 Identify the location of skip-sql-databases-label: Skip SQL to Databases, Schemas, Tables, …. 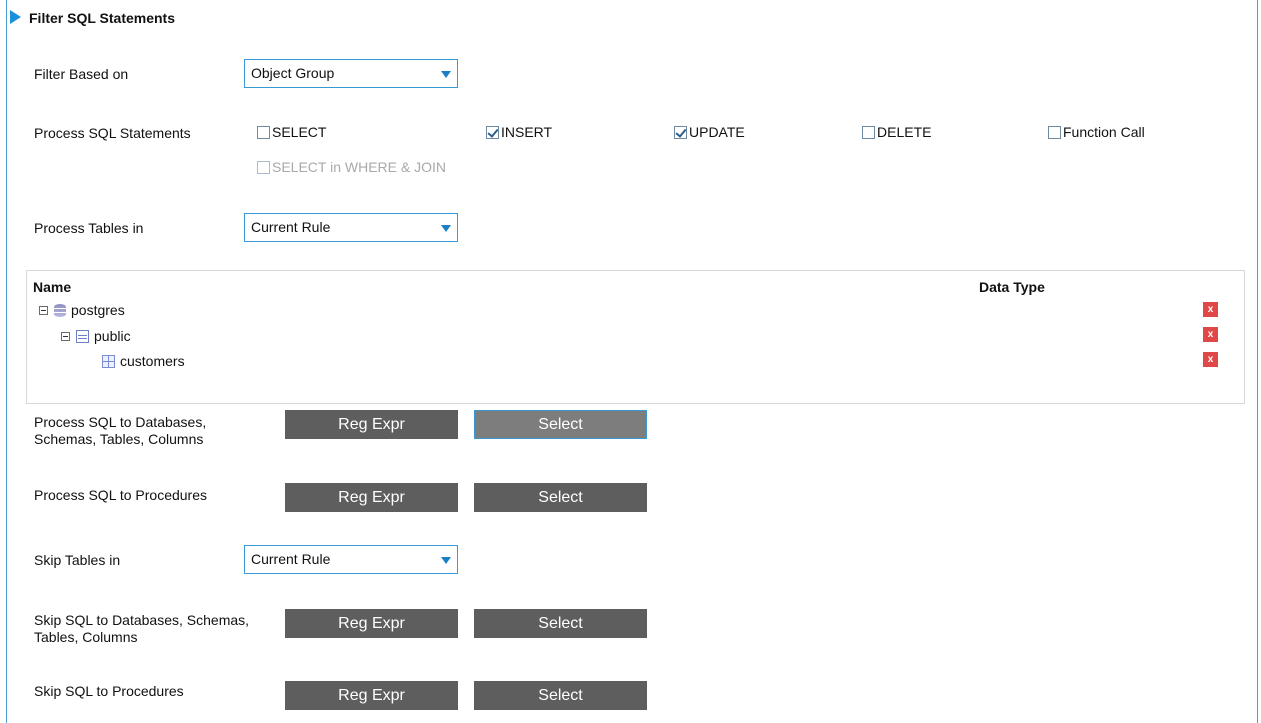
(142, 628).